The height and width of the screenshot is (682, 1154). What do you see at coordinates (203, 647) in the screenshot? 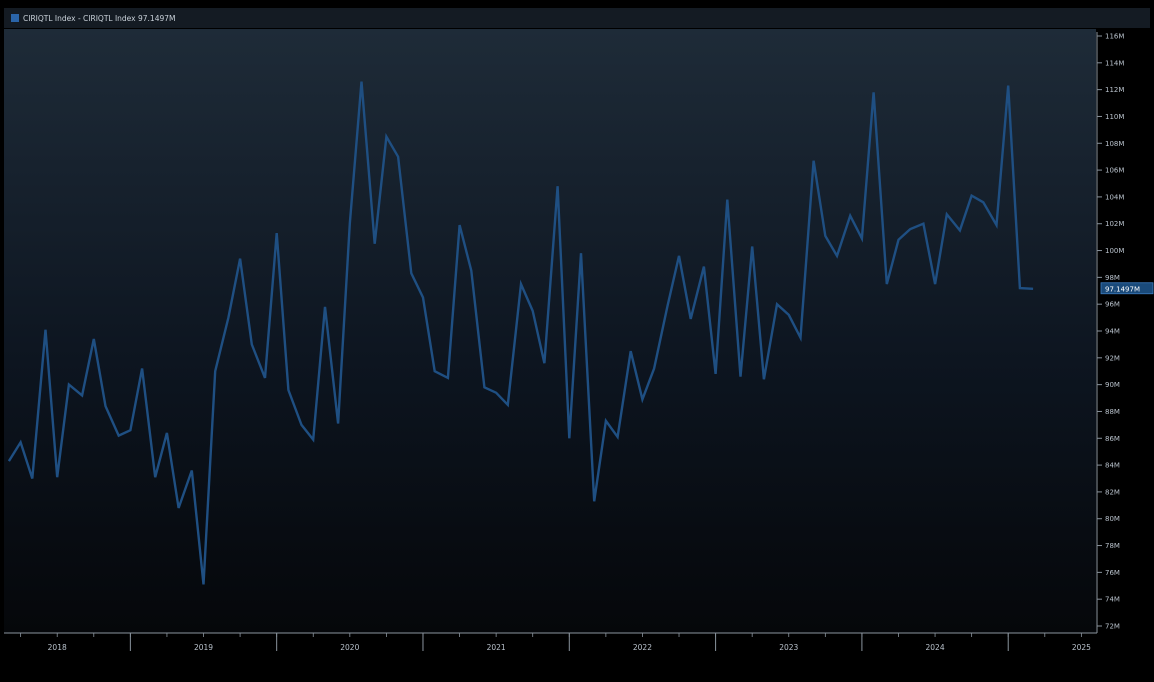
I see `x-year-label: 2019` at bounding box center [203, 647].